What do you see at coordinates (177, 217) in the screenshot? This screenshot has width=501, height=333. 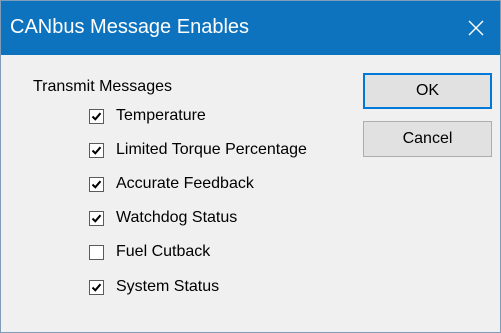 I see `checkbox-label: Watchdog Status` at bounding box center [177, 217].